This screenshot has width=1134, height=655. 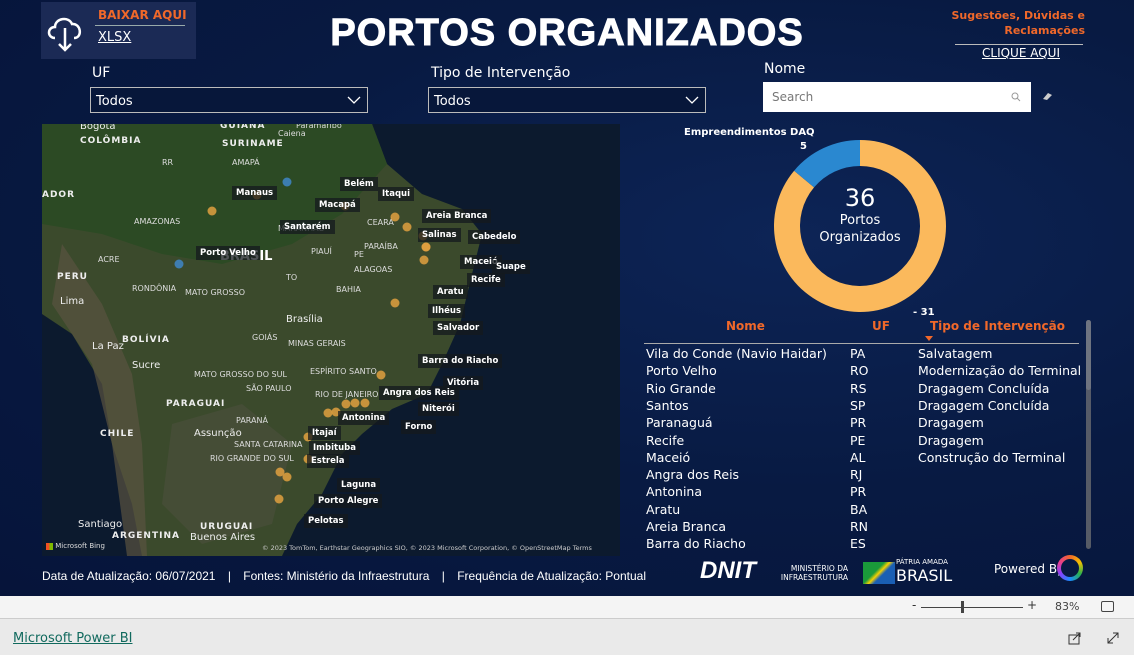 I want to click on map-place-label: TO, so click(x=292, y=277).